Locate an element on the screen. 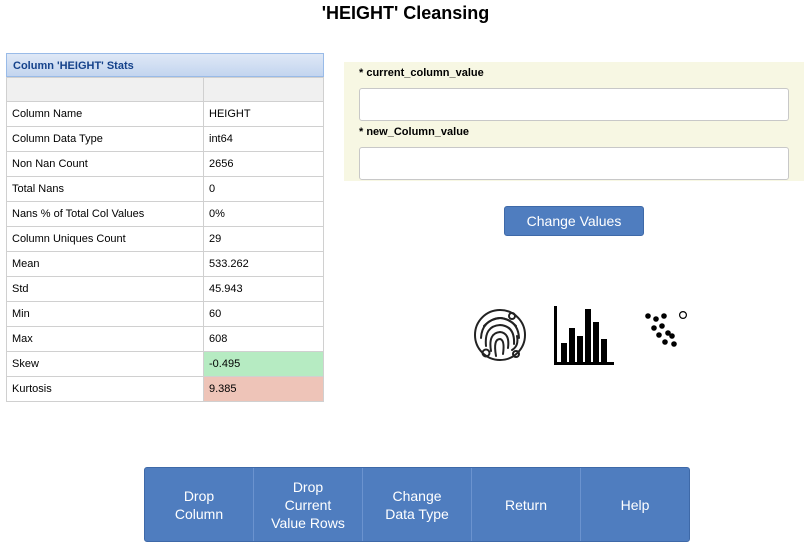 This screenshot has height=548, width=811. table-row: Mean 533.262 is located at coordinates (165, 264).